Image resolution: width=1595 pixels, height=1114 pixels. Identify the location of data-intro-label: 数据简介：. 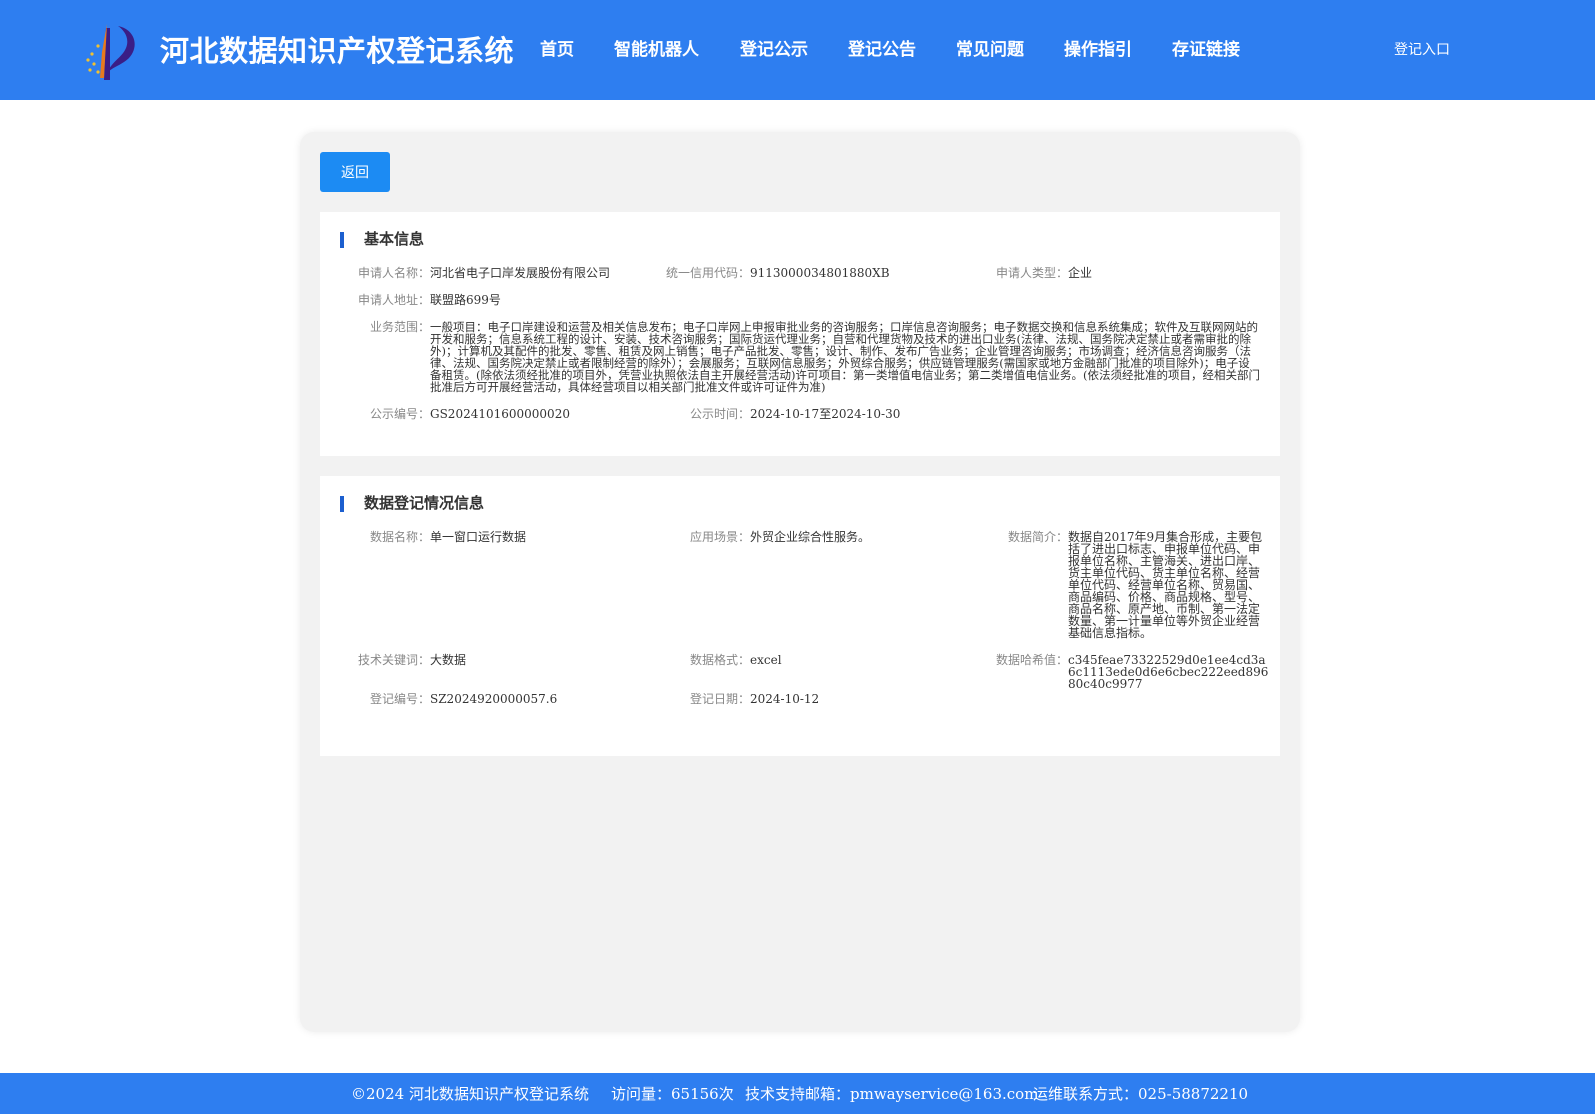
(1037, 537).